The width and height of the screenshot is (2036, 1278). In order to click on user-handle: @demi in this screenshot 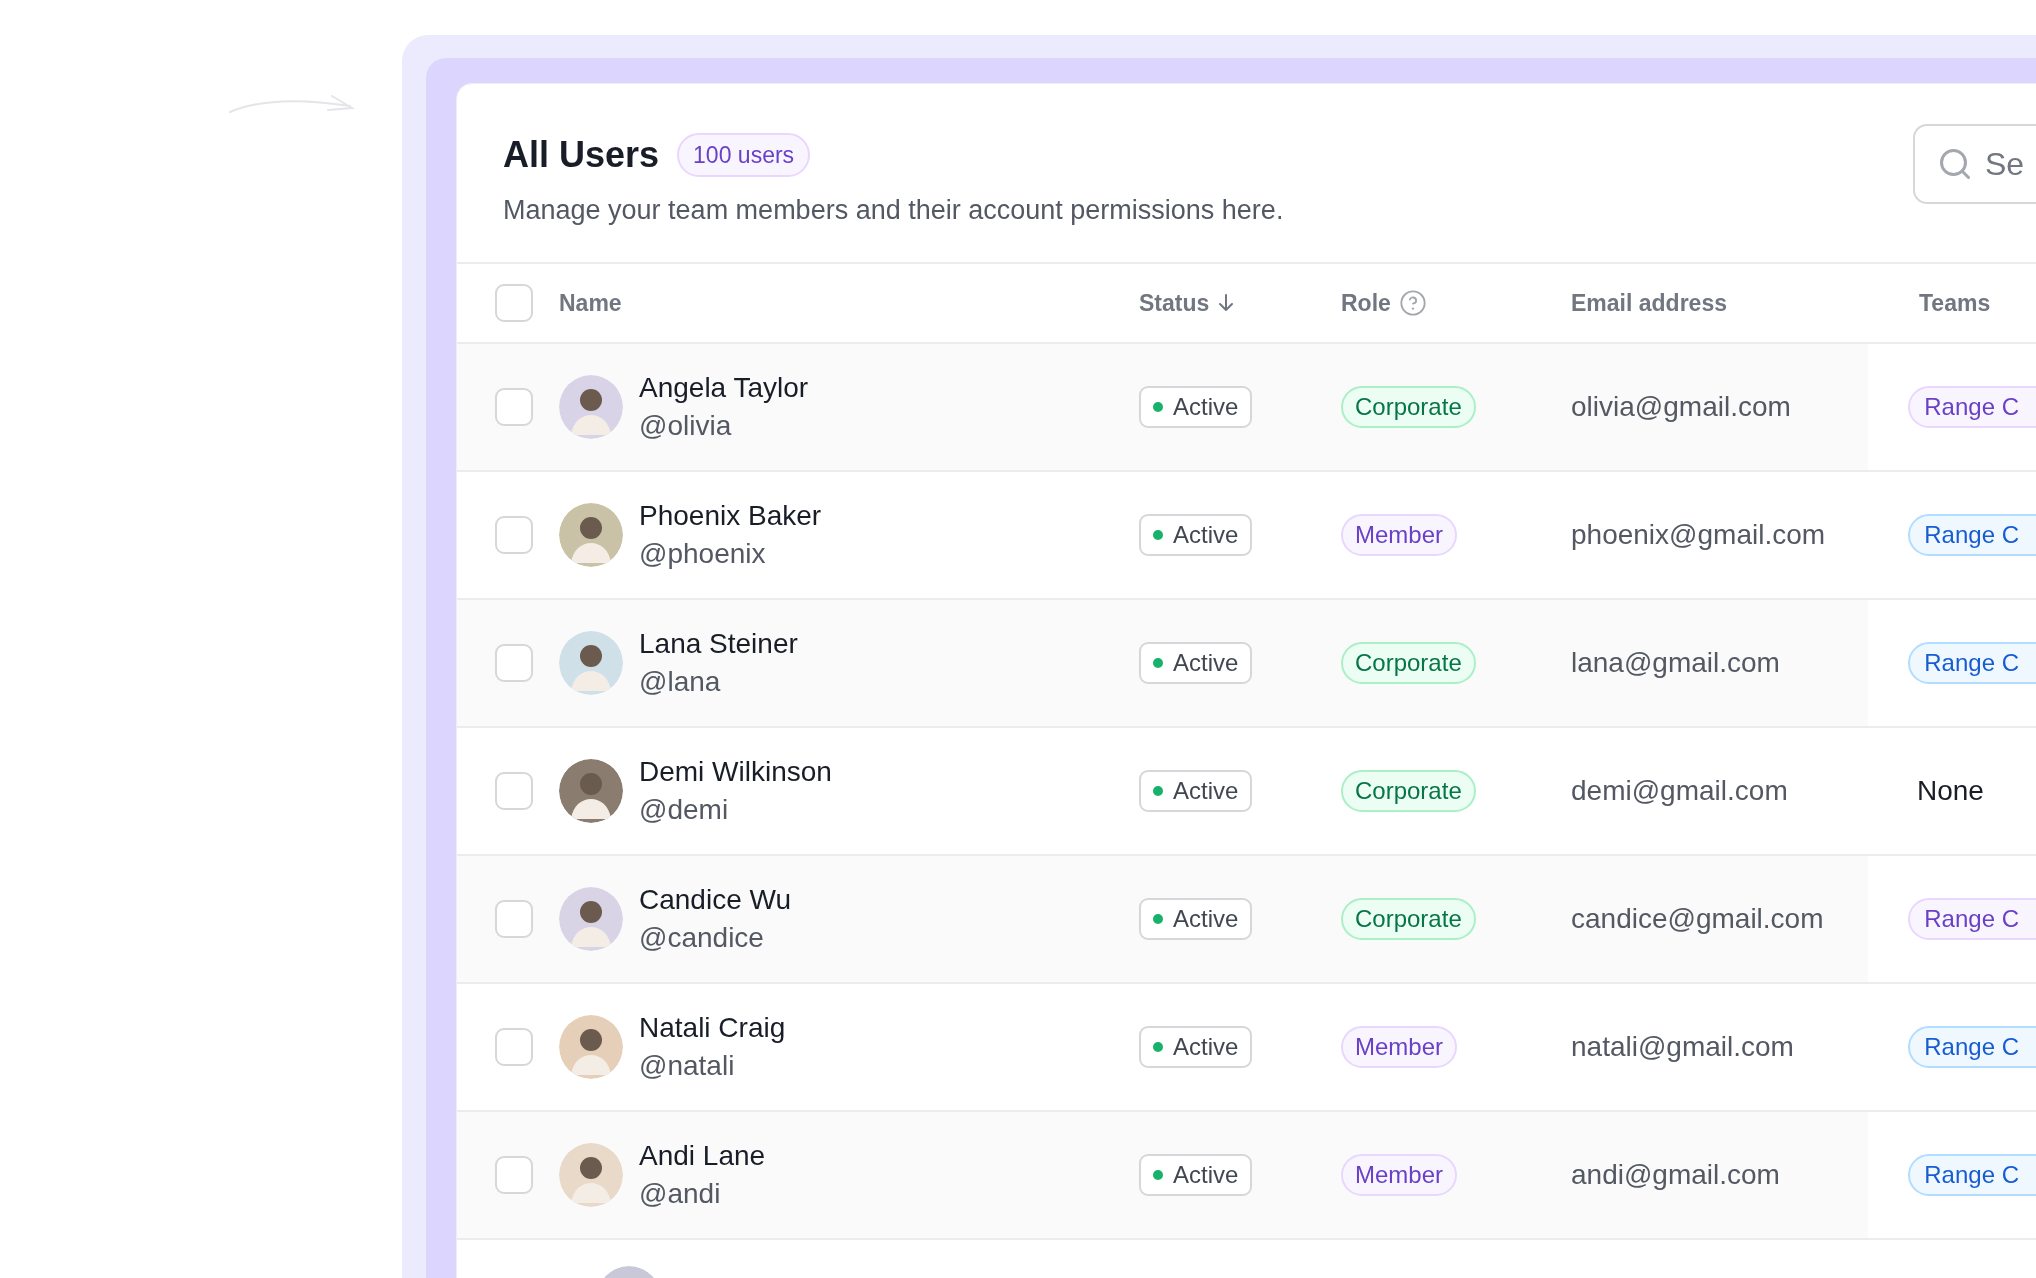, I will do `click(684, 810)`.